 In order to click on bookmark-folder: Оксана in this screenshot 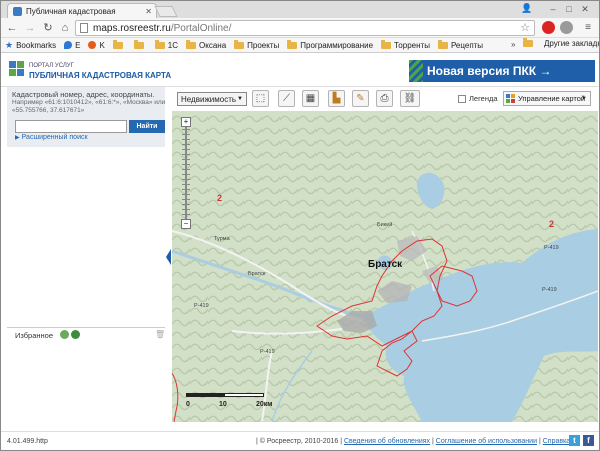, I will do `click(206, 44)`.